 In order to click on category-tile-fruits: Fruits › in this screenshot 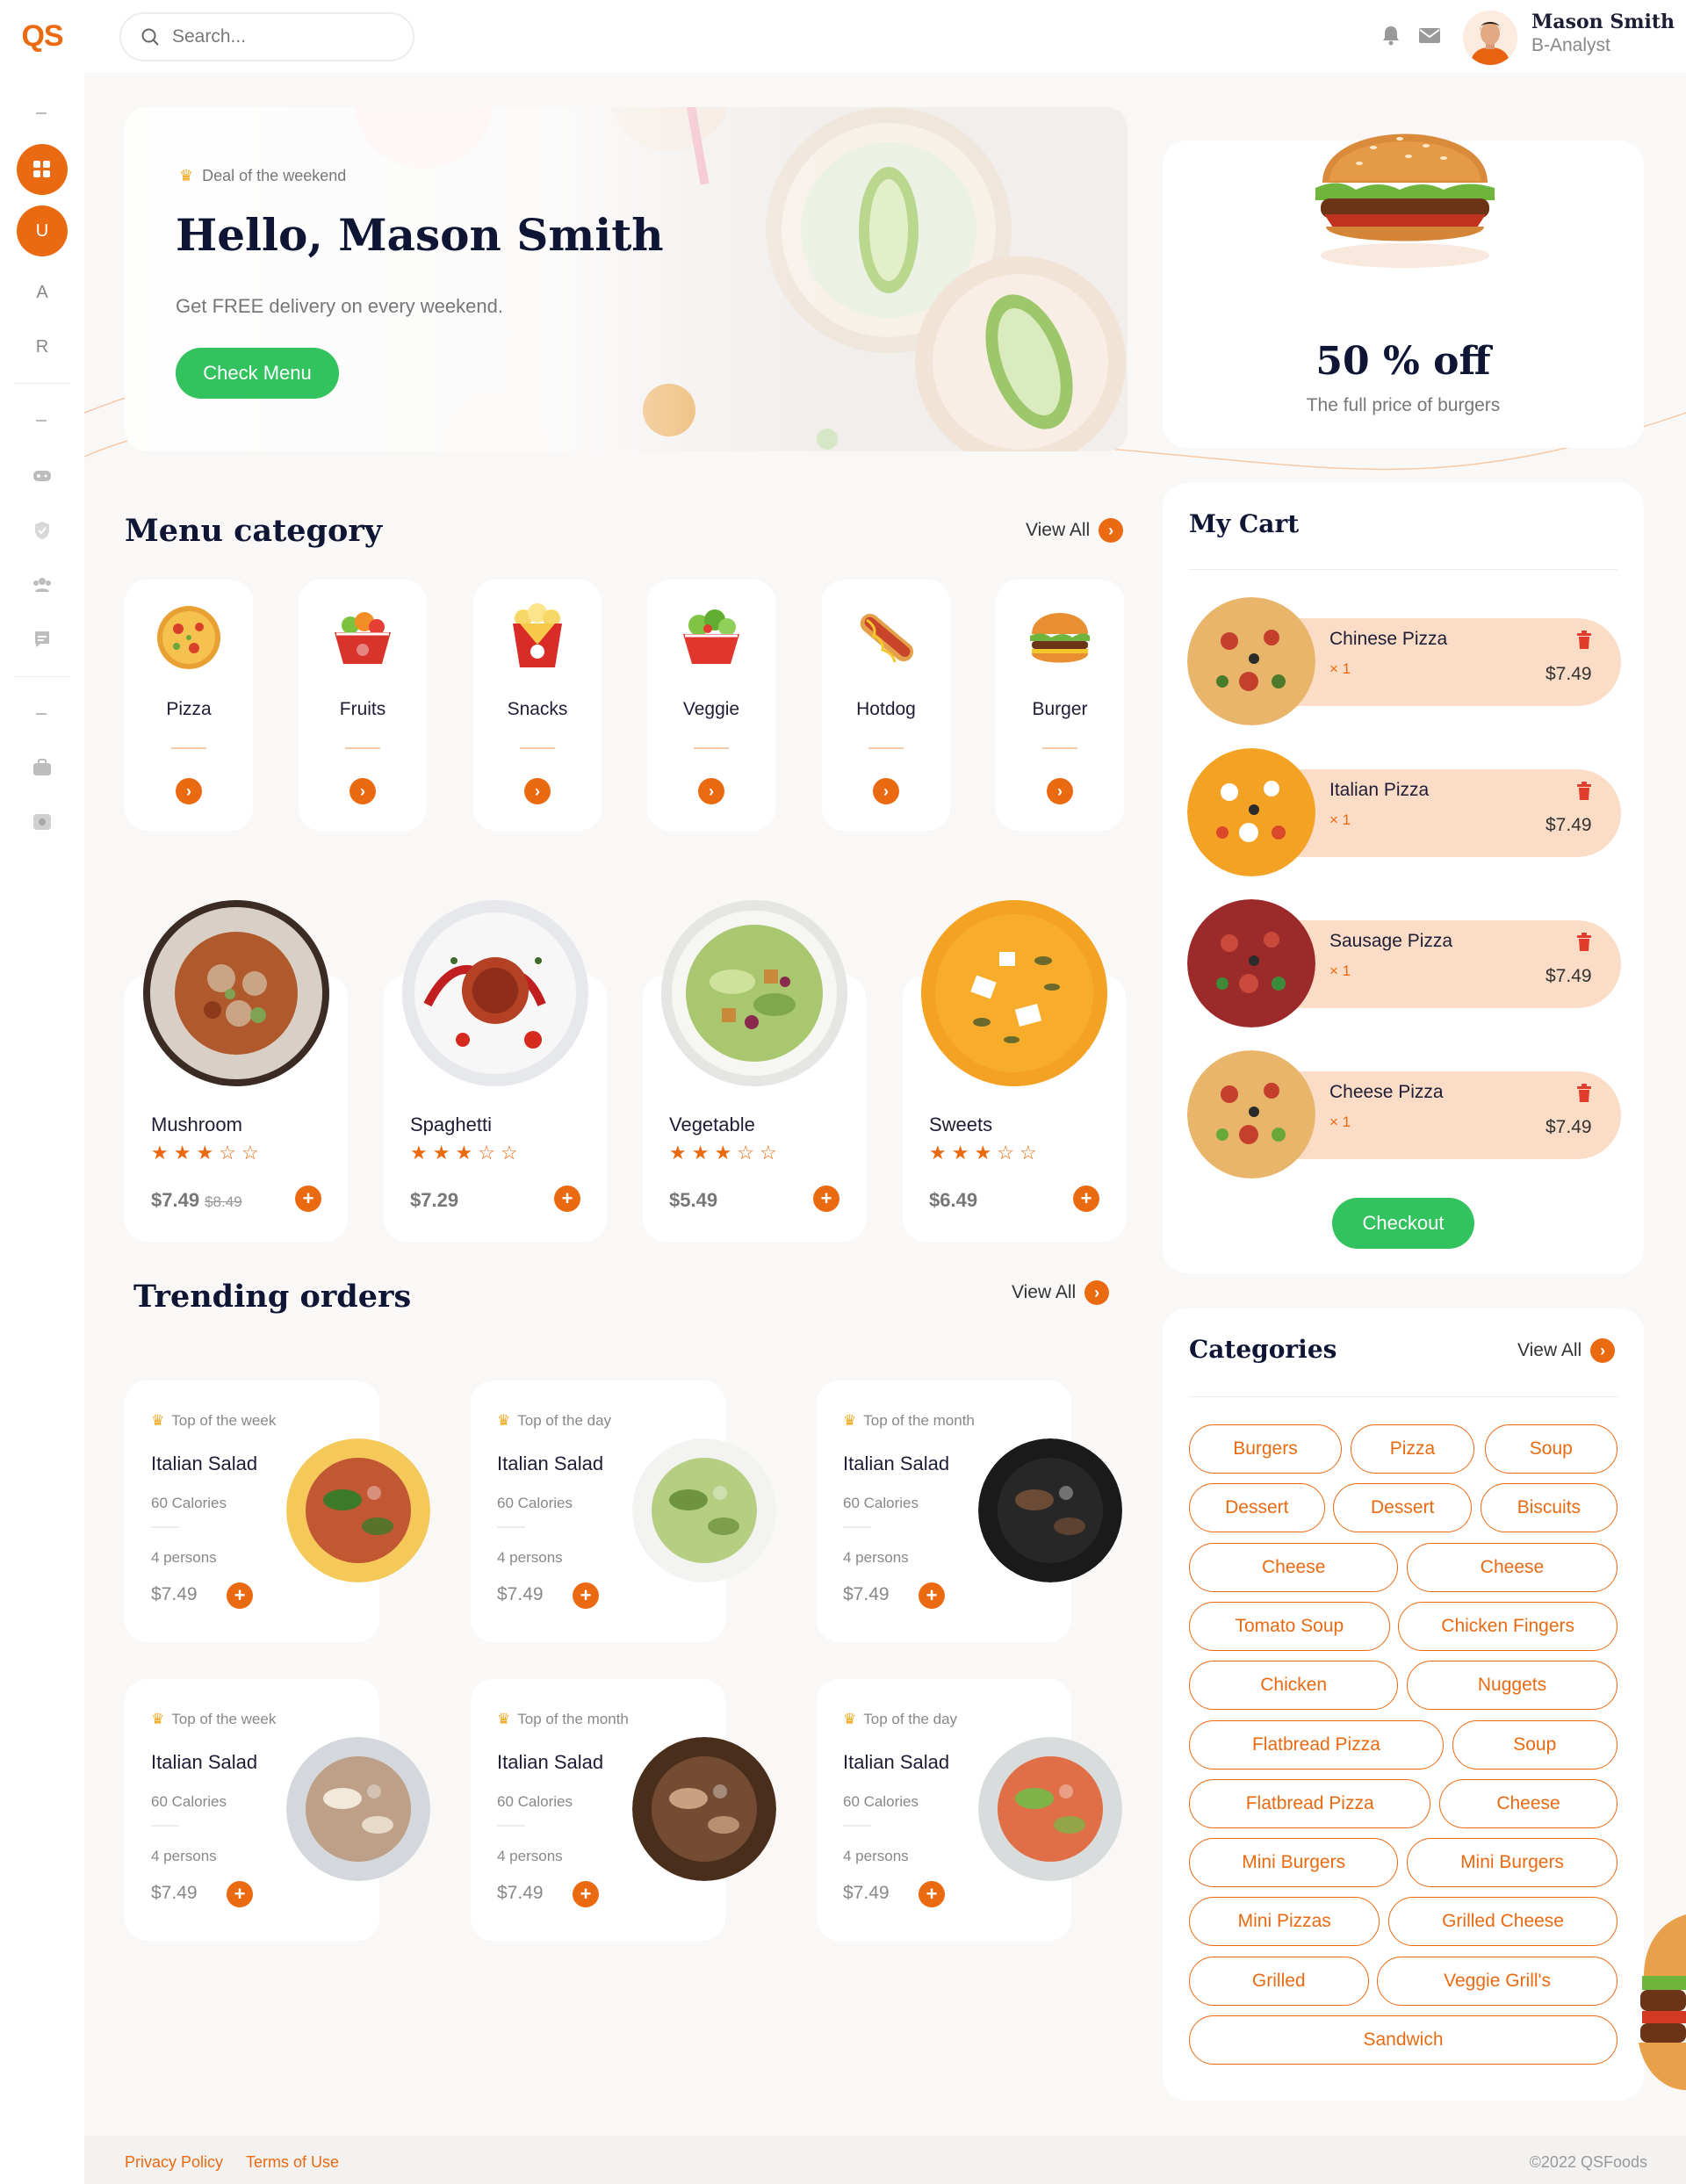, I will do `click(363, 705)`.